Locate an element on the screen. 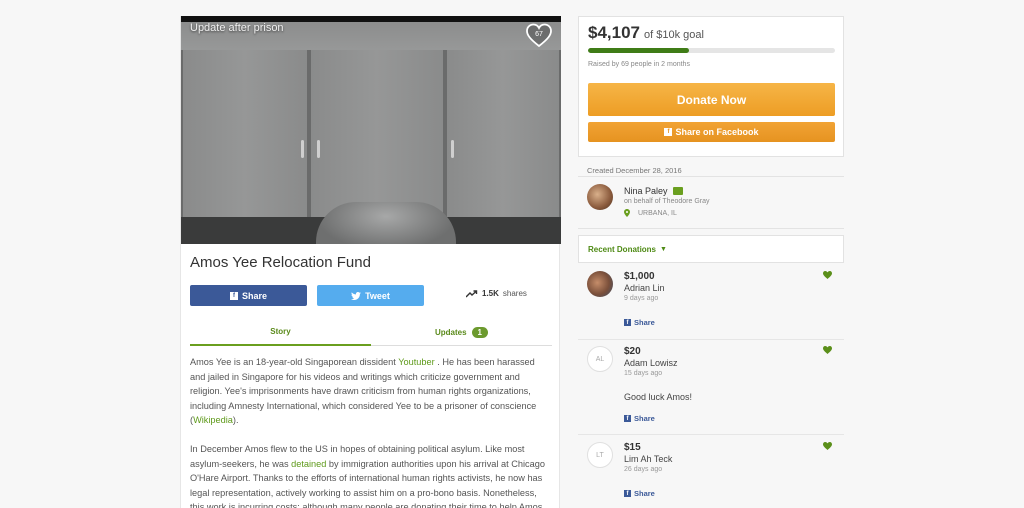  donor-avatar: LT is located at coordinates (600, 455).